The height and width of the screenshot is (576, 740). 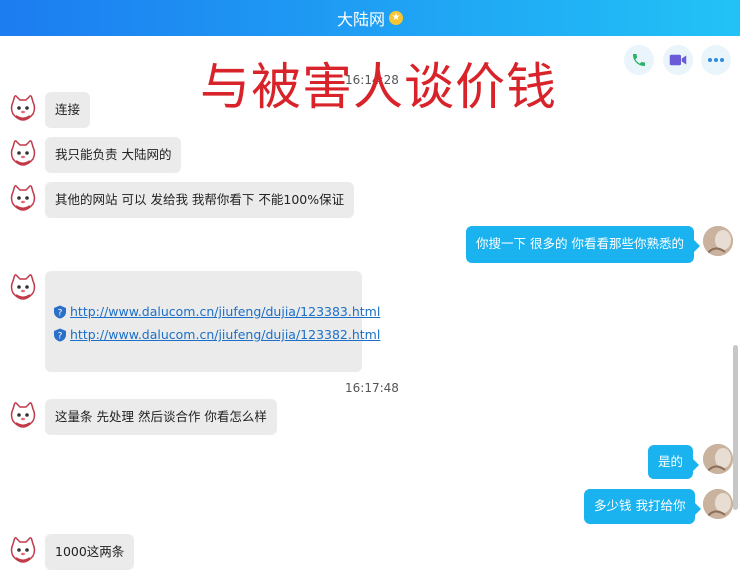 I want to click on video-call-button, so click(x=678, y=60).